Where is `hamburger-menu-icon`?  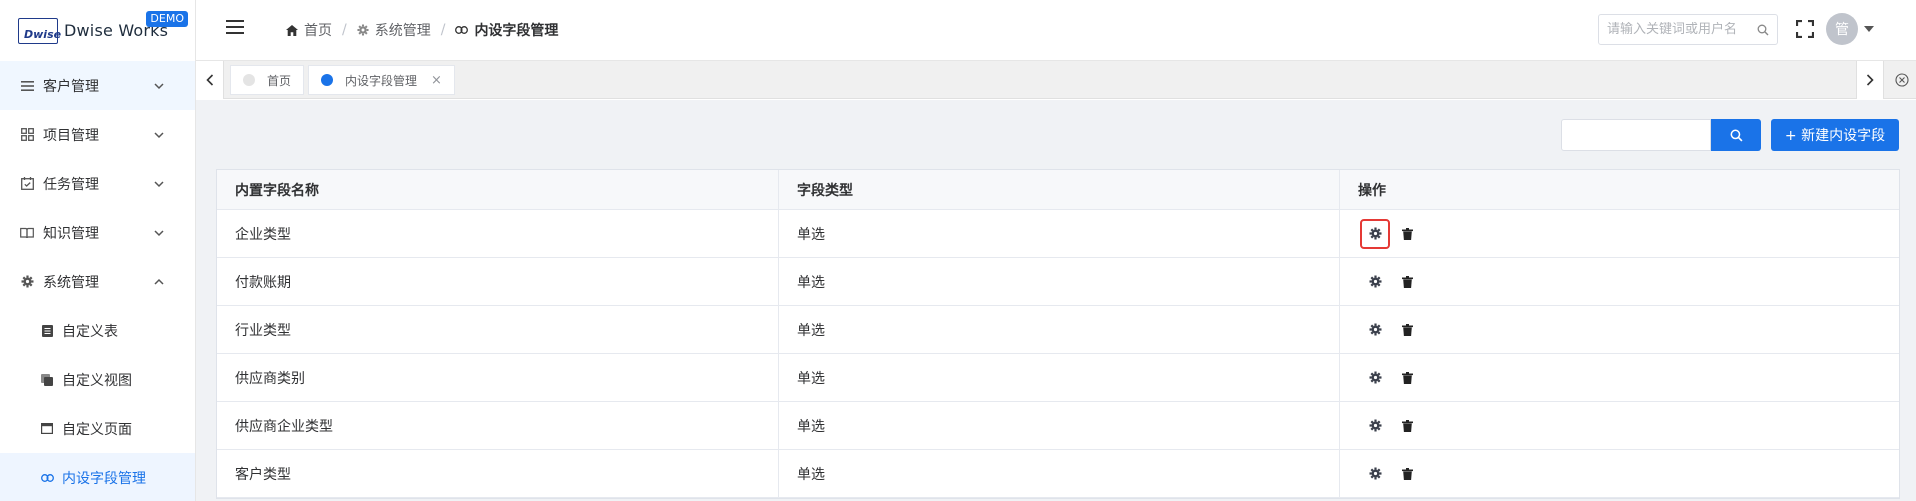
hamburger-menu-icon is located at coordinates (235, 27).